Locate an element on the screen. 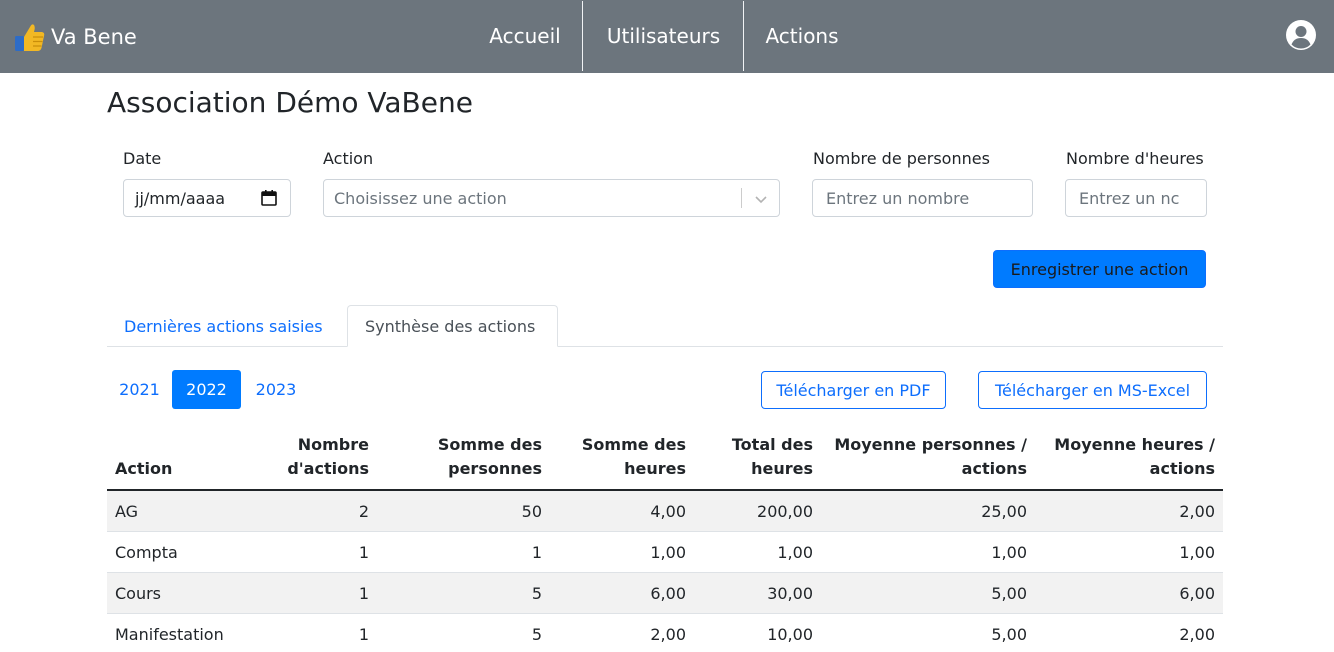  date-input-value: jj/mm/aaaa is located at coordinates (180, 198).